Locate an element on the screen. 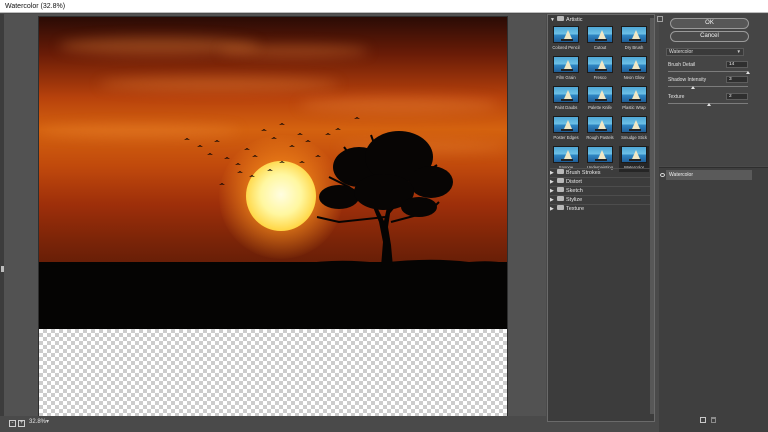 Image resolution: width=768 pixels, height=432 pixels. filter-thumb: Dry Brush is located at coordinates (634, 39).